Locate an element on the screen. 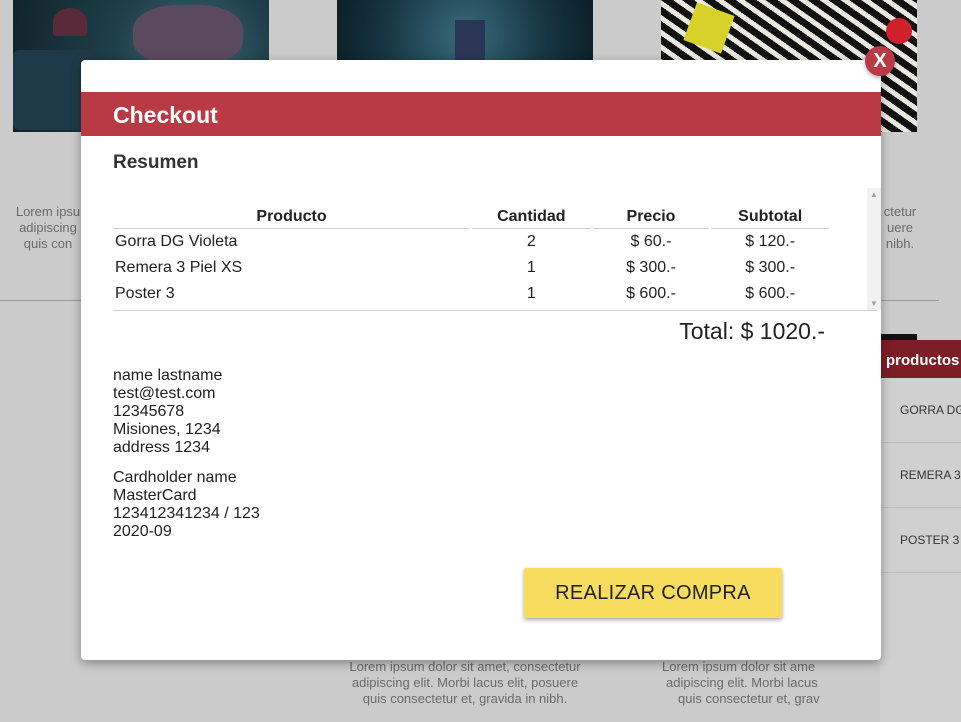  table-row: Remera 3 Piel XS 1 $ 300.- $ 300.- is located at coordinates (471, 268).